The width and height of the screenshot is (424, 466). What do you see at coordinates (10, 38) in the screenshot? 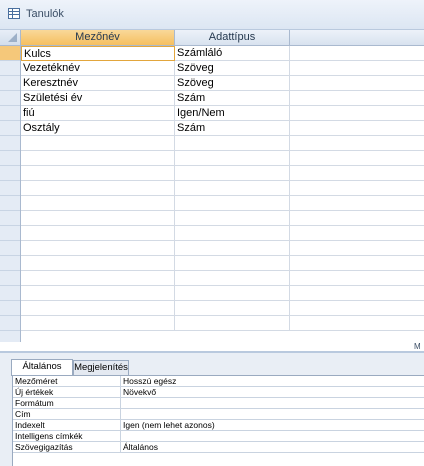
I see `select-all-corner` at bounding box center [10, 38].